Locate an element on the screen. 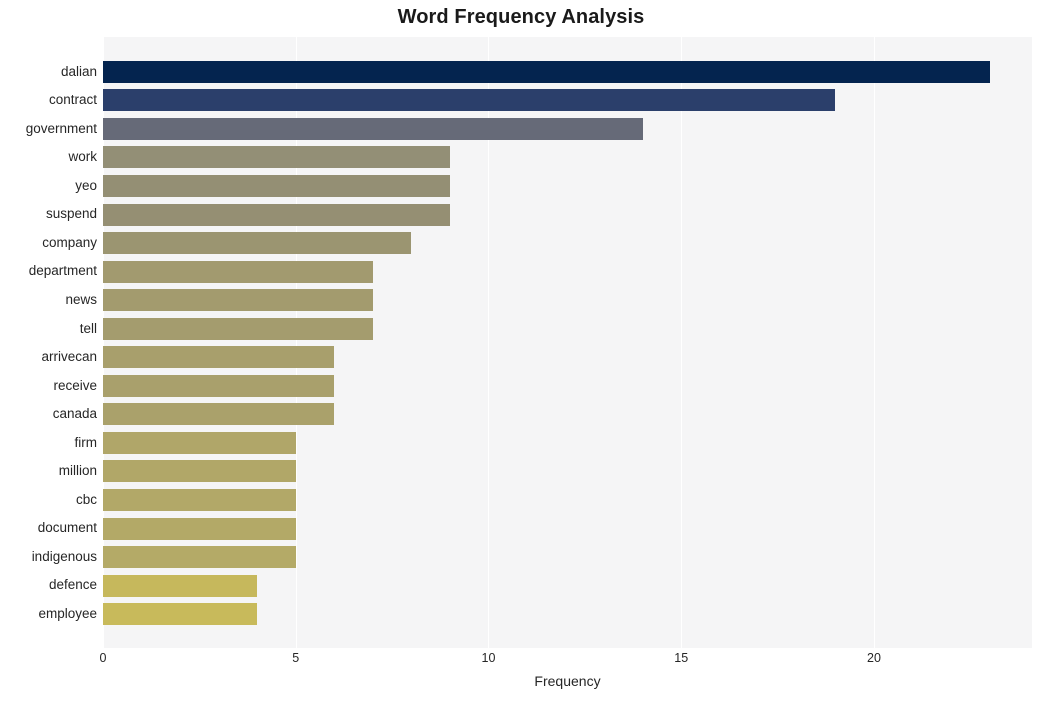 The image size is (1042, 701). y-axis-label-defence: defence is located at coordinates (72, 585).